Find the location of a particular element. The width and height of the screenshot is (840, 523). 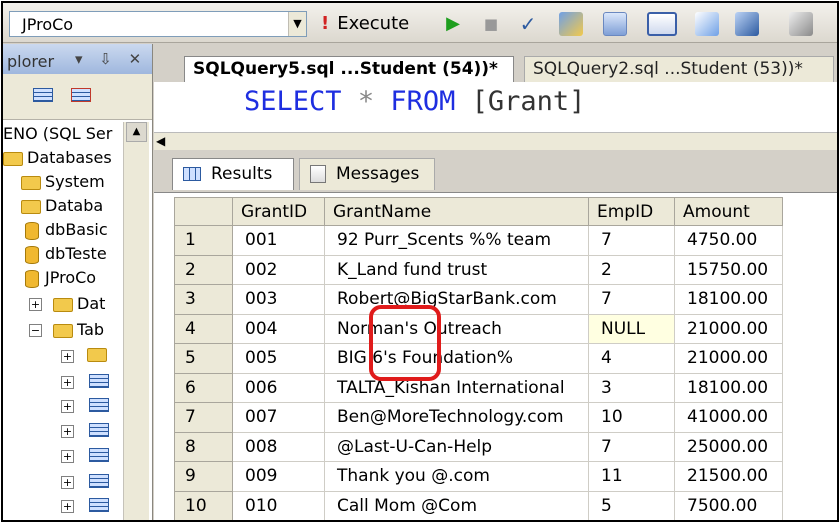

row-number-cell: 9 is located at coordinates (203, 476).